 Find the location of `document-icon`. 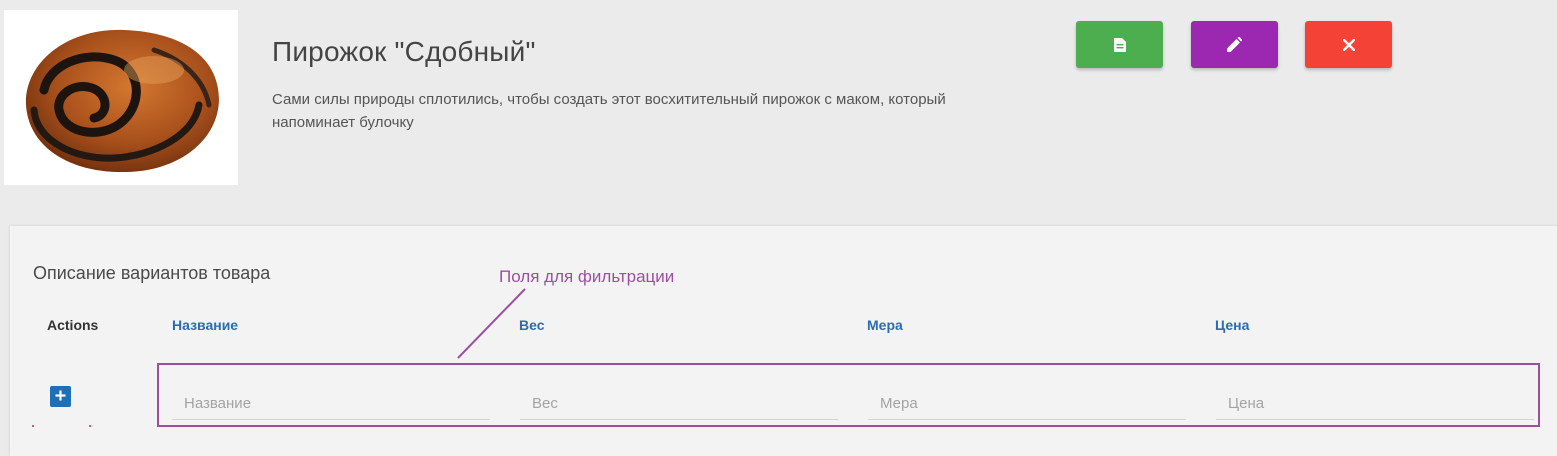

document-icon is located at coordinates (1119, 44).